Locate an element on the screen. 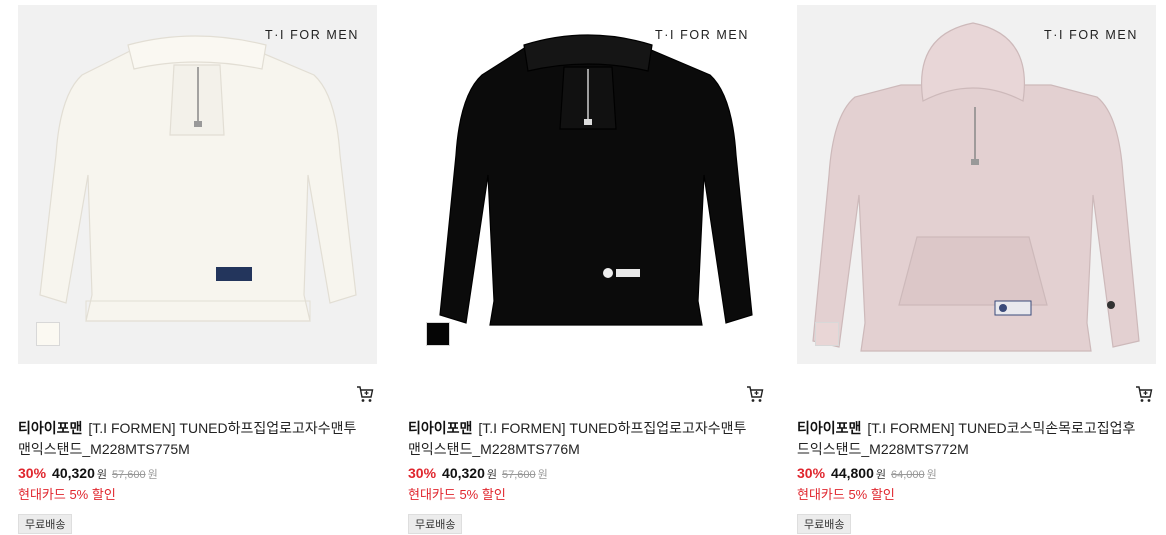  sale-price: 44,800 is located at coordinates (852, 473).